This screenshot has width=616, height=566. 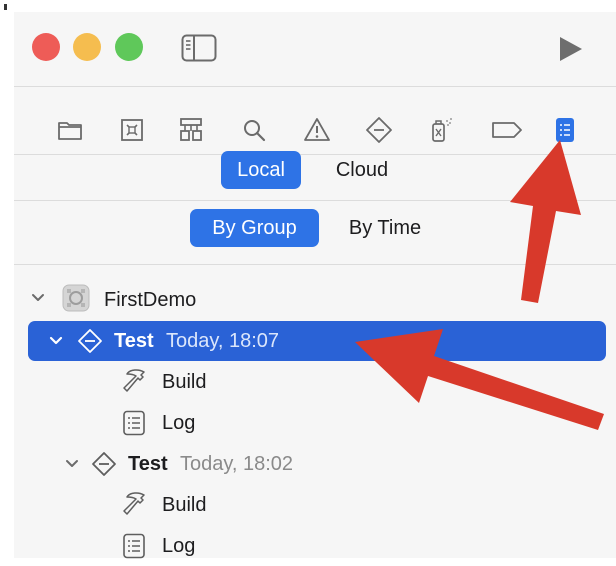 I want to click on folder-icon, so click(x=70, y=130).